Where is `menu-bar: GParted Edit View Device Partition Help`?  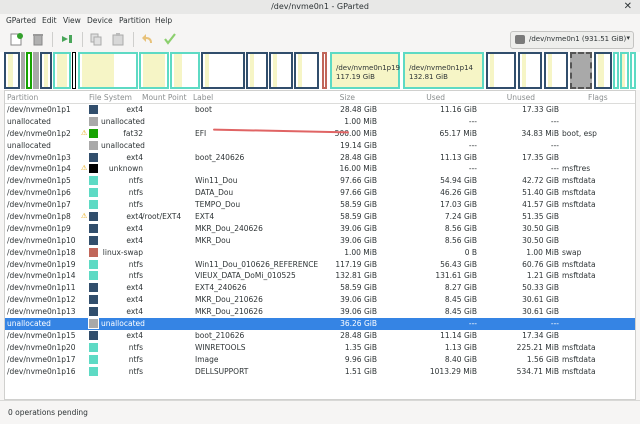 menu-bar: GParted Edit View Device Partition Help is located at coordinates (320, 20).